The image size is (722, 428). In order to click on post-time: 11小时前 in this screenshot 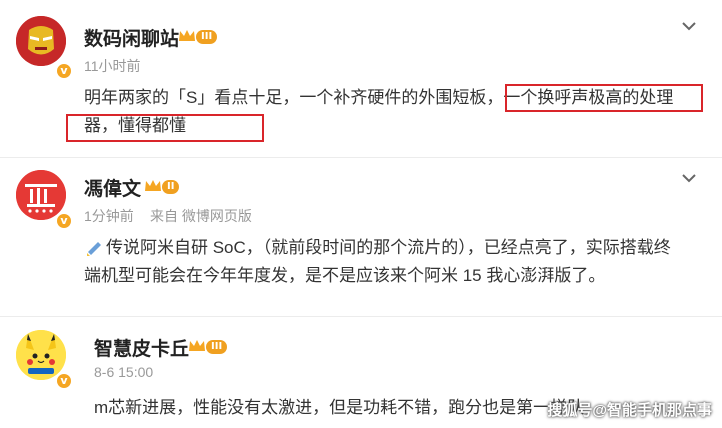, I will do `click(112, 66)`.